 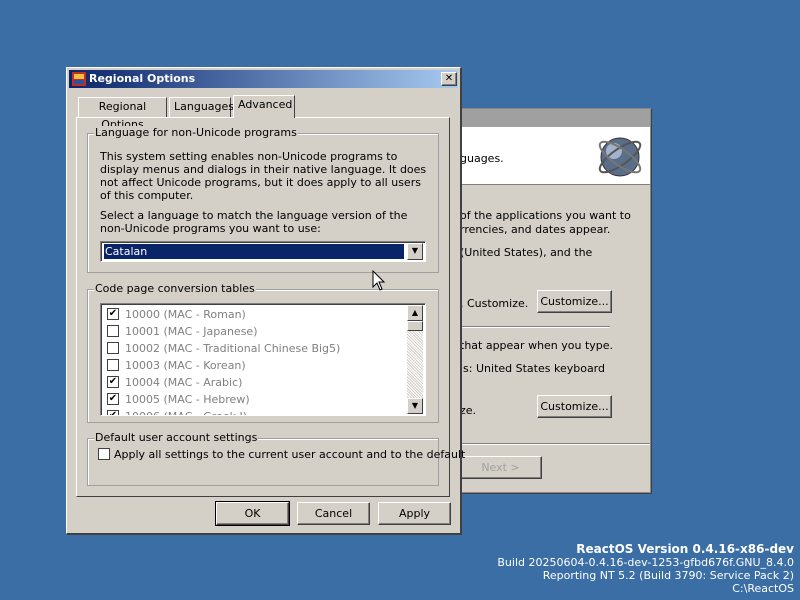 I want to click on info-line-2: rrencies, and dates appear., so click(x=535, y=229).